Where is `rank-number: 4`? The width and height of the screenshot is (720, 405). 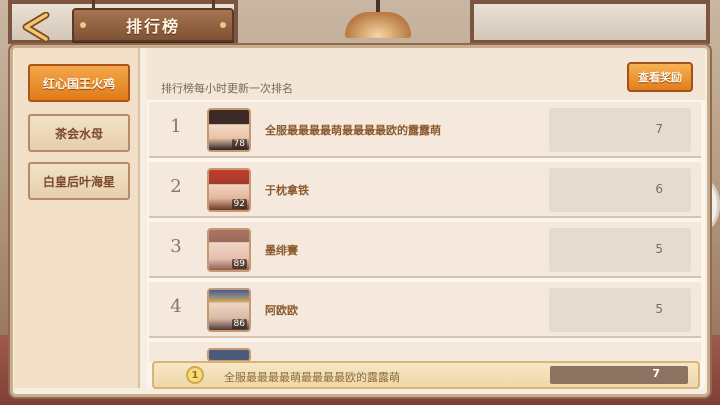
rank-number: 4 is located at coordinates (176, 306).